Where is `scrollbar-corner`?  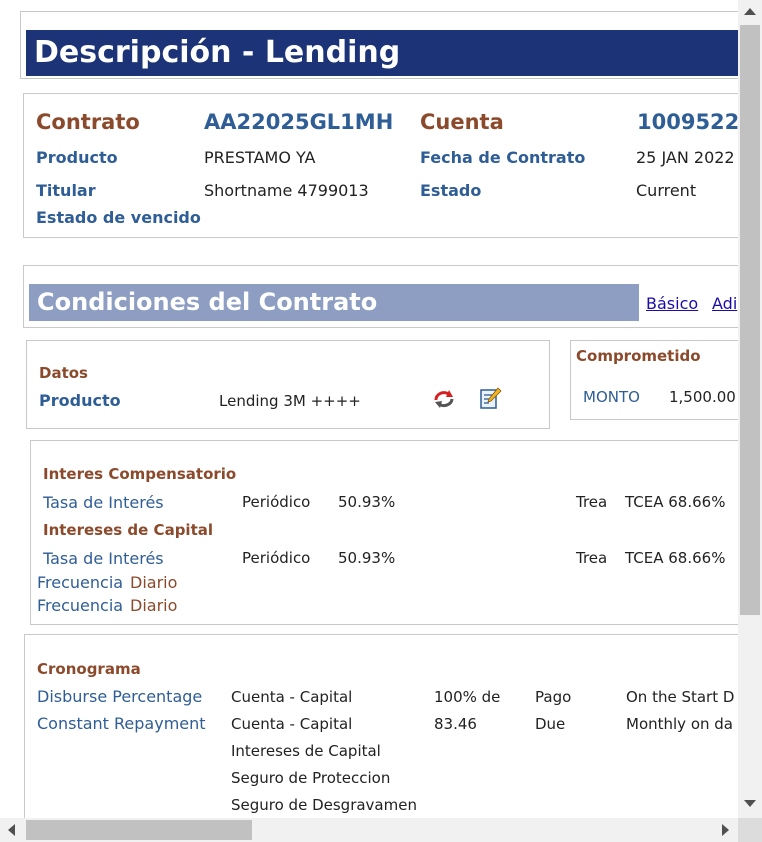
scrollbar-corner is located at coordinates (750, 830).